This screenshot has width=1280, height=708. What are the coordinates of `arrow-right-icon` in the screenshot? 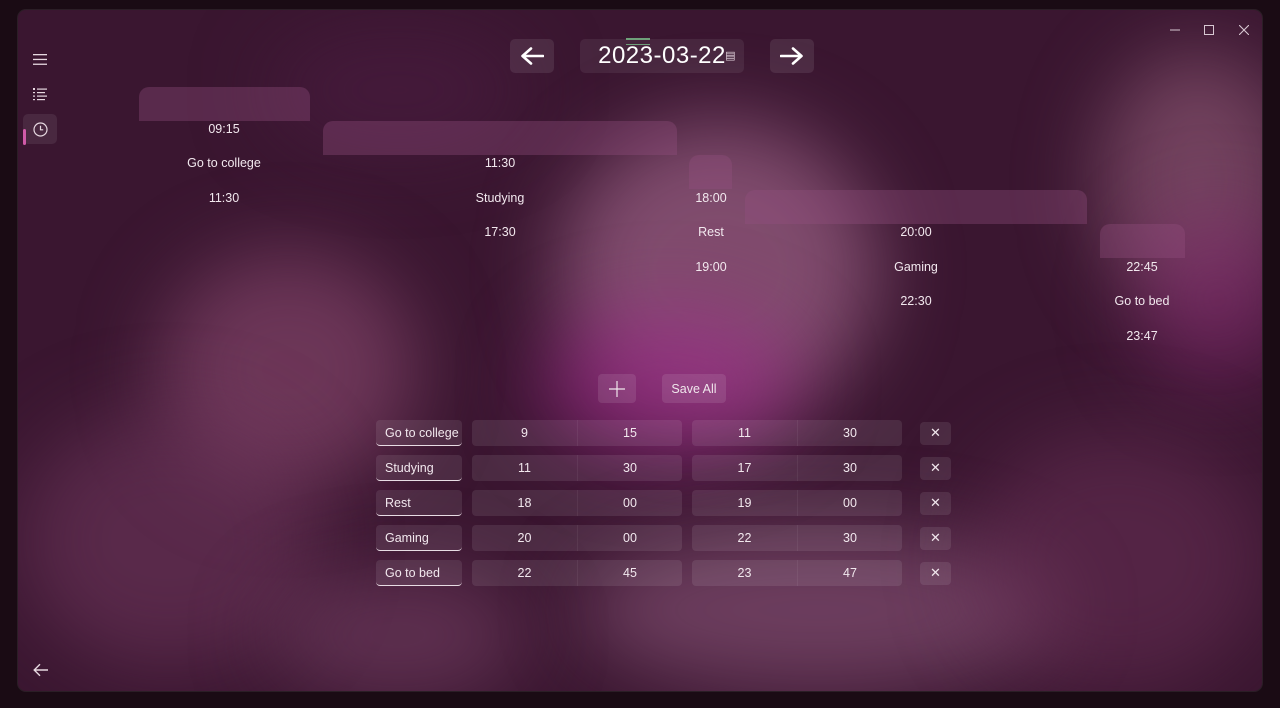 It's located at (791, 56).